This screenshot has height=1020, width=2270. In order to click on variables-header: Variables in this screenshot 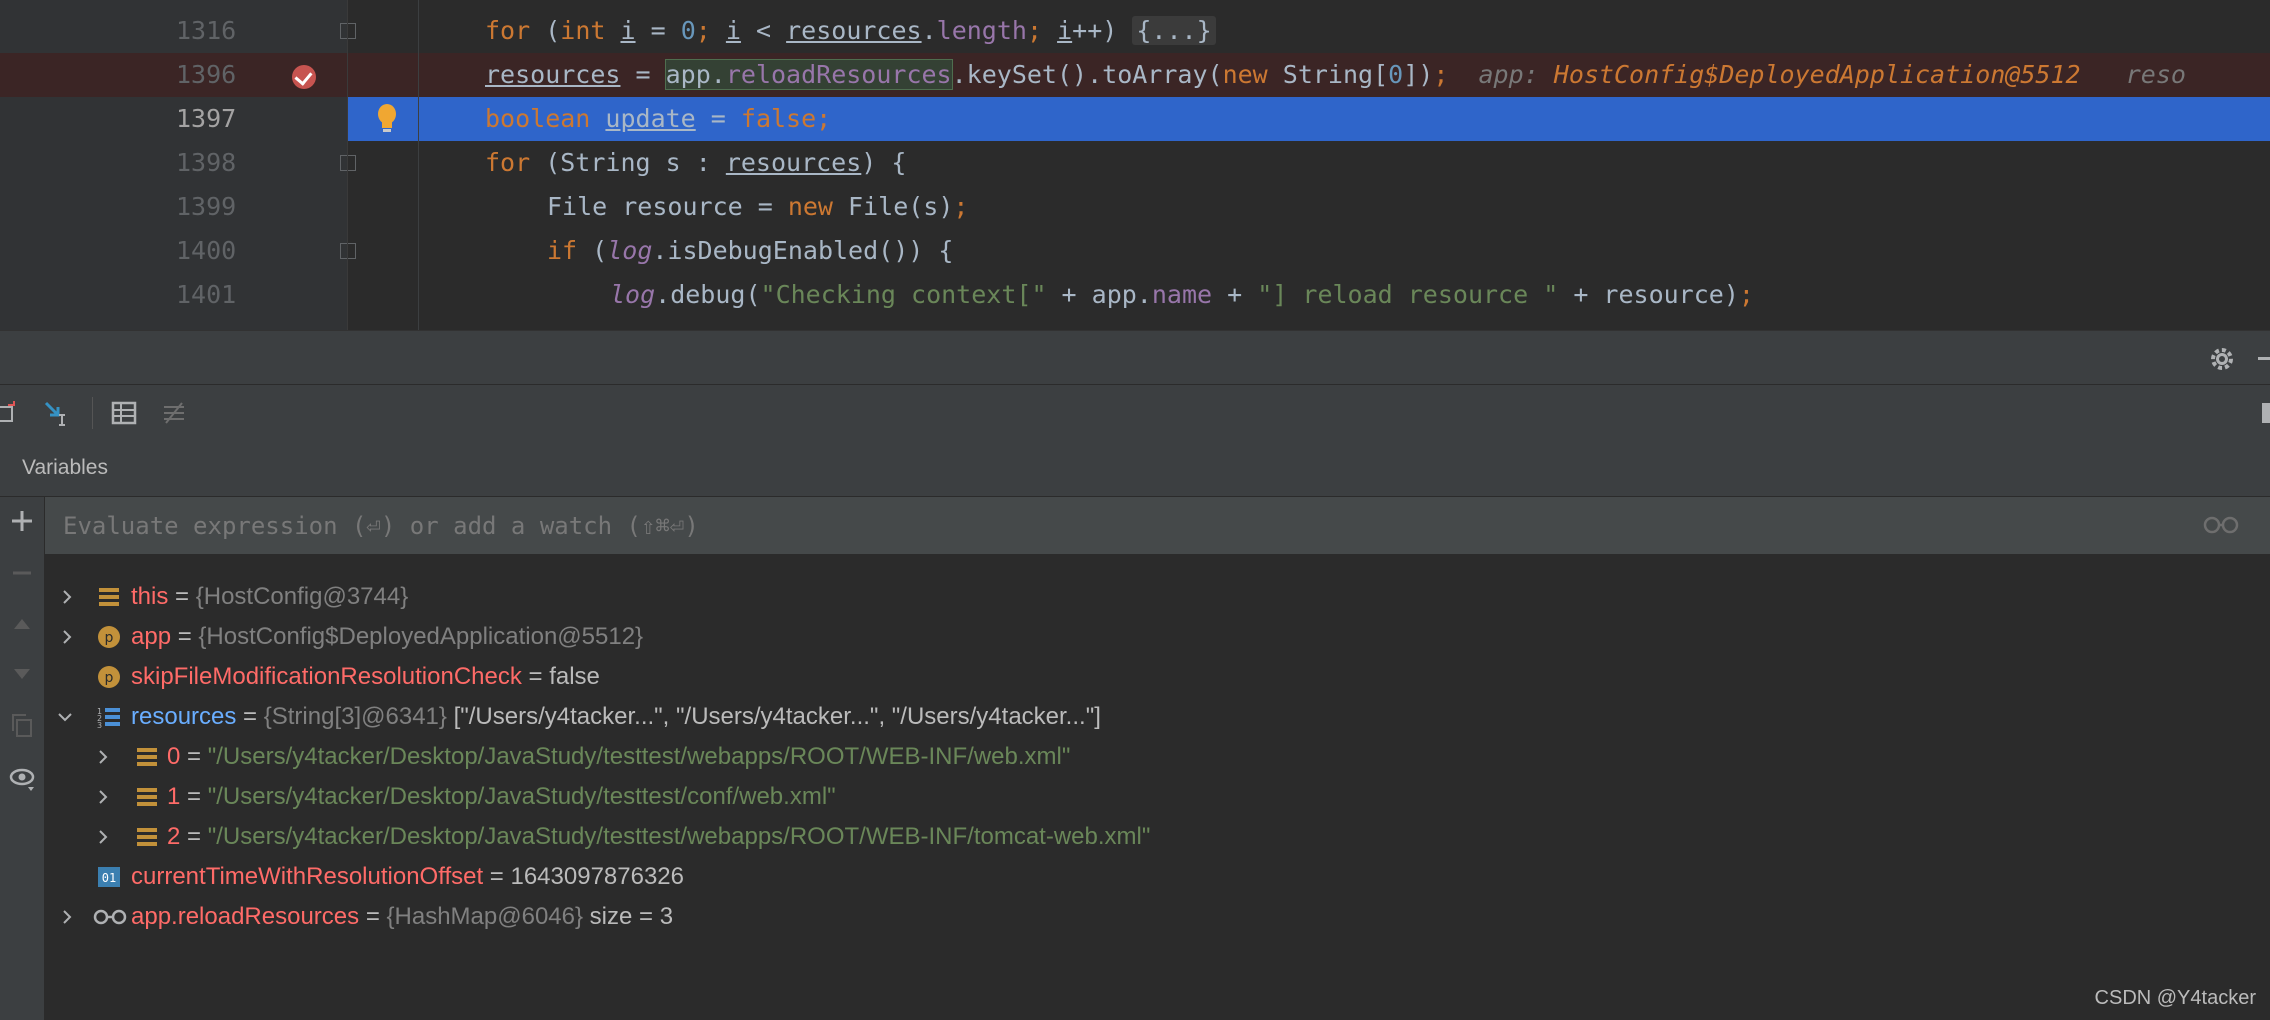, I will do `click(1135, 468)`.